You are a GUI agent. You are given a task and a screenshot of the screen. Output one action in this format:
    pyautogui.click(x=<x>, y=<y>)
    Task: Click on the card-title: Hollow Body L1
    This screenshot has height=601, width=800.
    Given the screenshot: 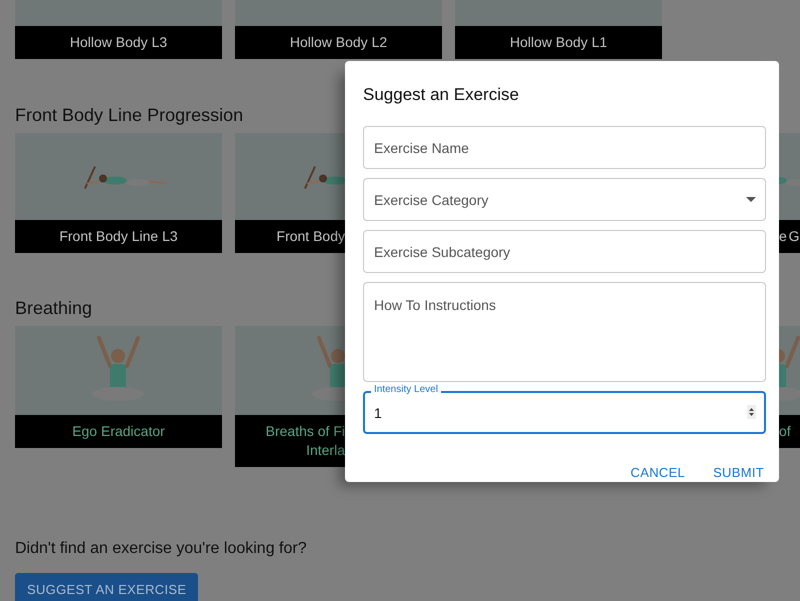 What is the action you would take?
    pyautogui.click(x=559, y=42)
    